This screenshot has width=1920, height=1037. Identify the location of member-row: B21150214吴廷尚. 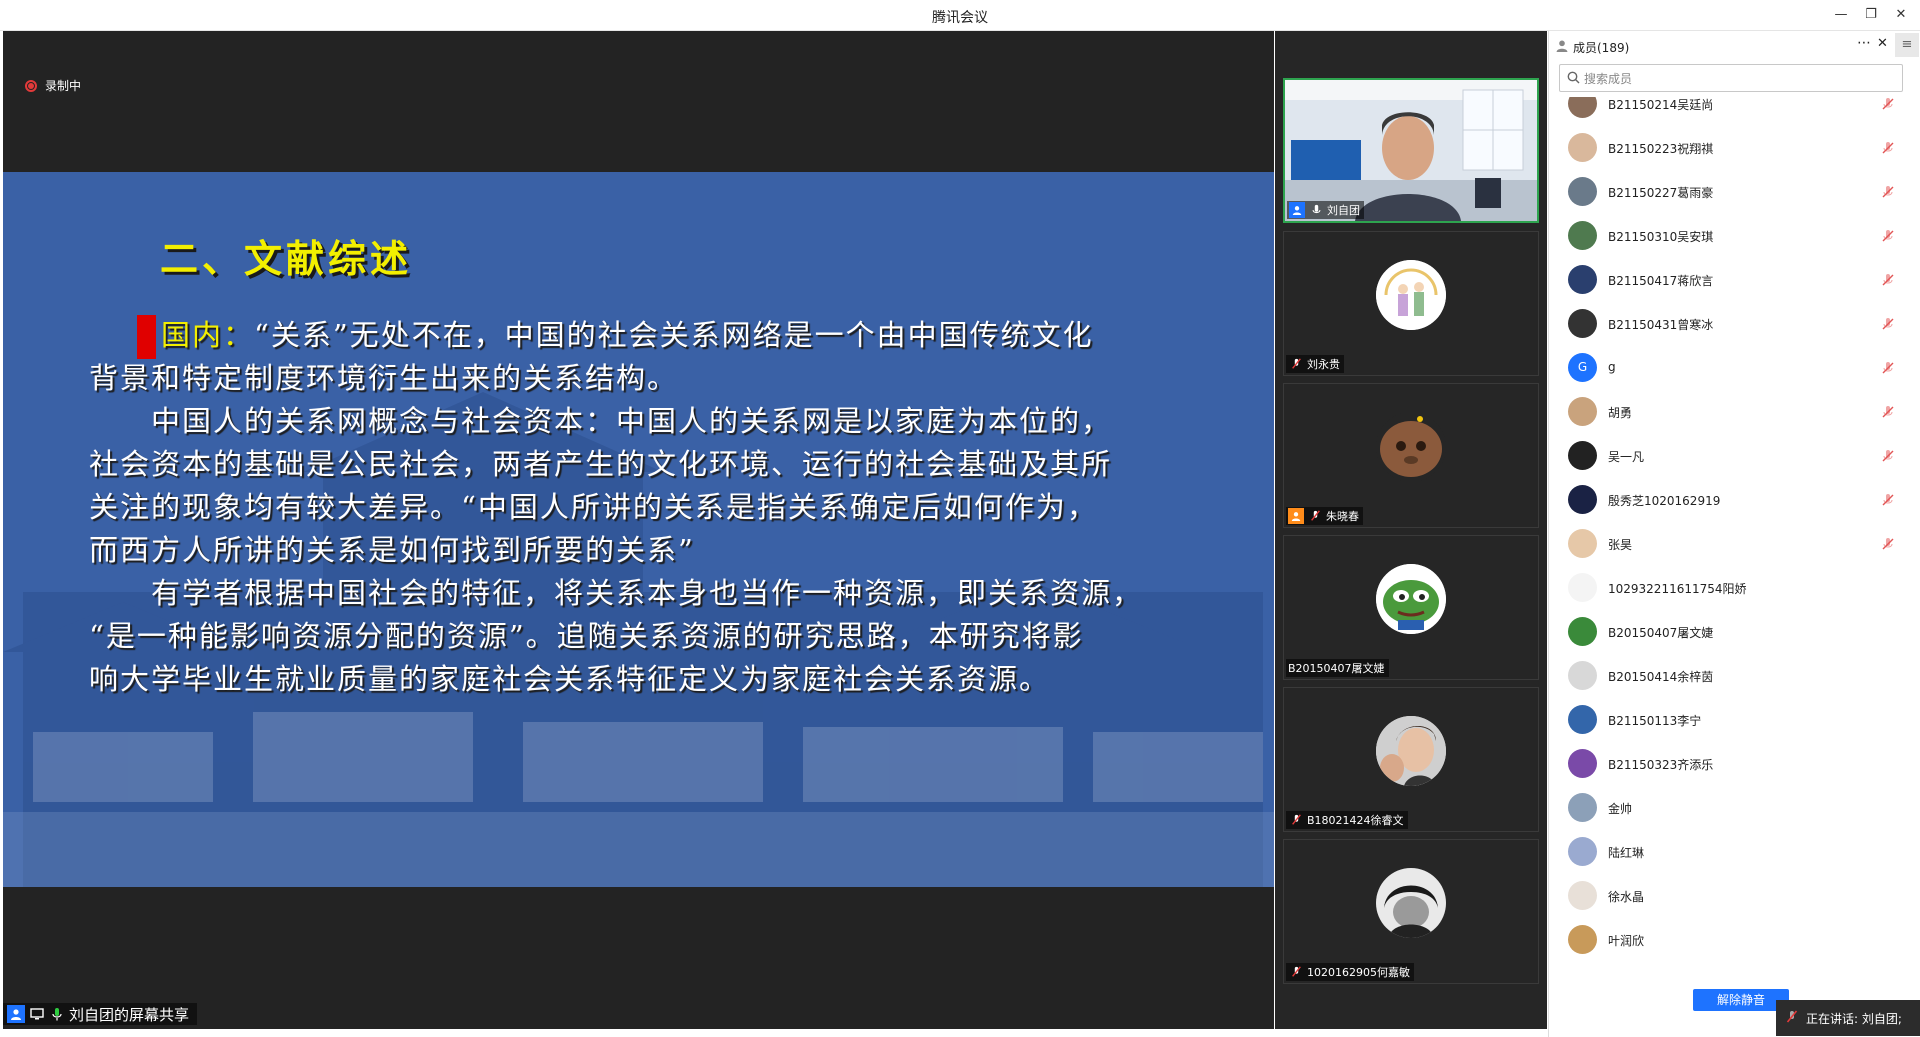
(1734, 112).